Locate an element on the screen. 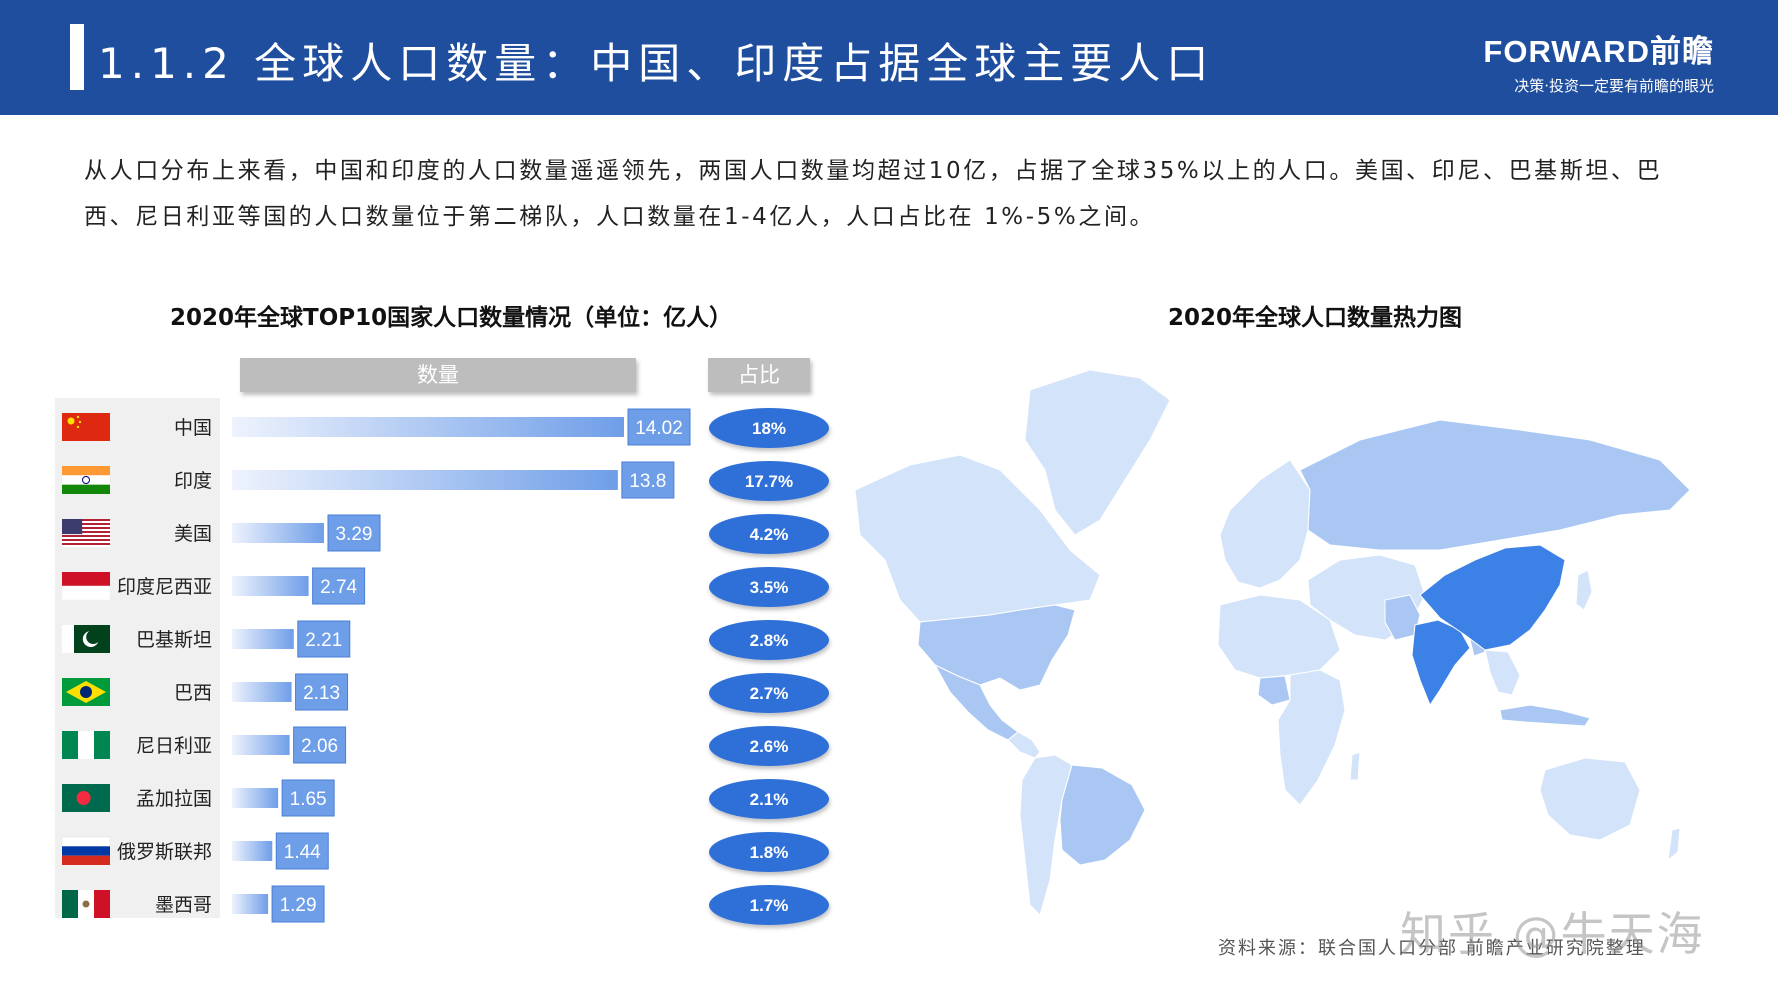 This screenshot has height=1000, width=1778. share-label: 2.7% is located at coordinates (769, 693).